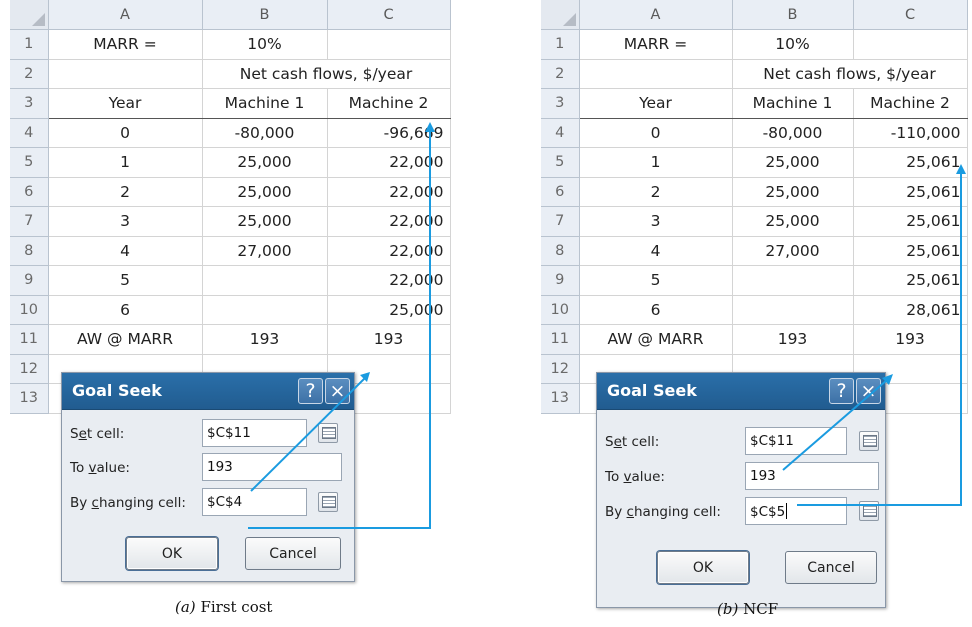 The height and width of the screenshot is (627, 972). Describe the element at coordinates (560, 133) in the screenshot. I see `row-header: 4` at that location.